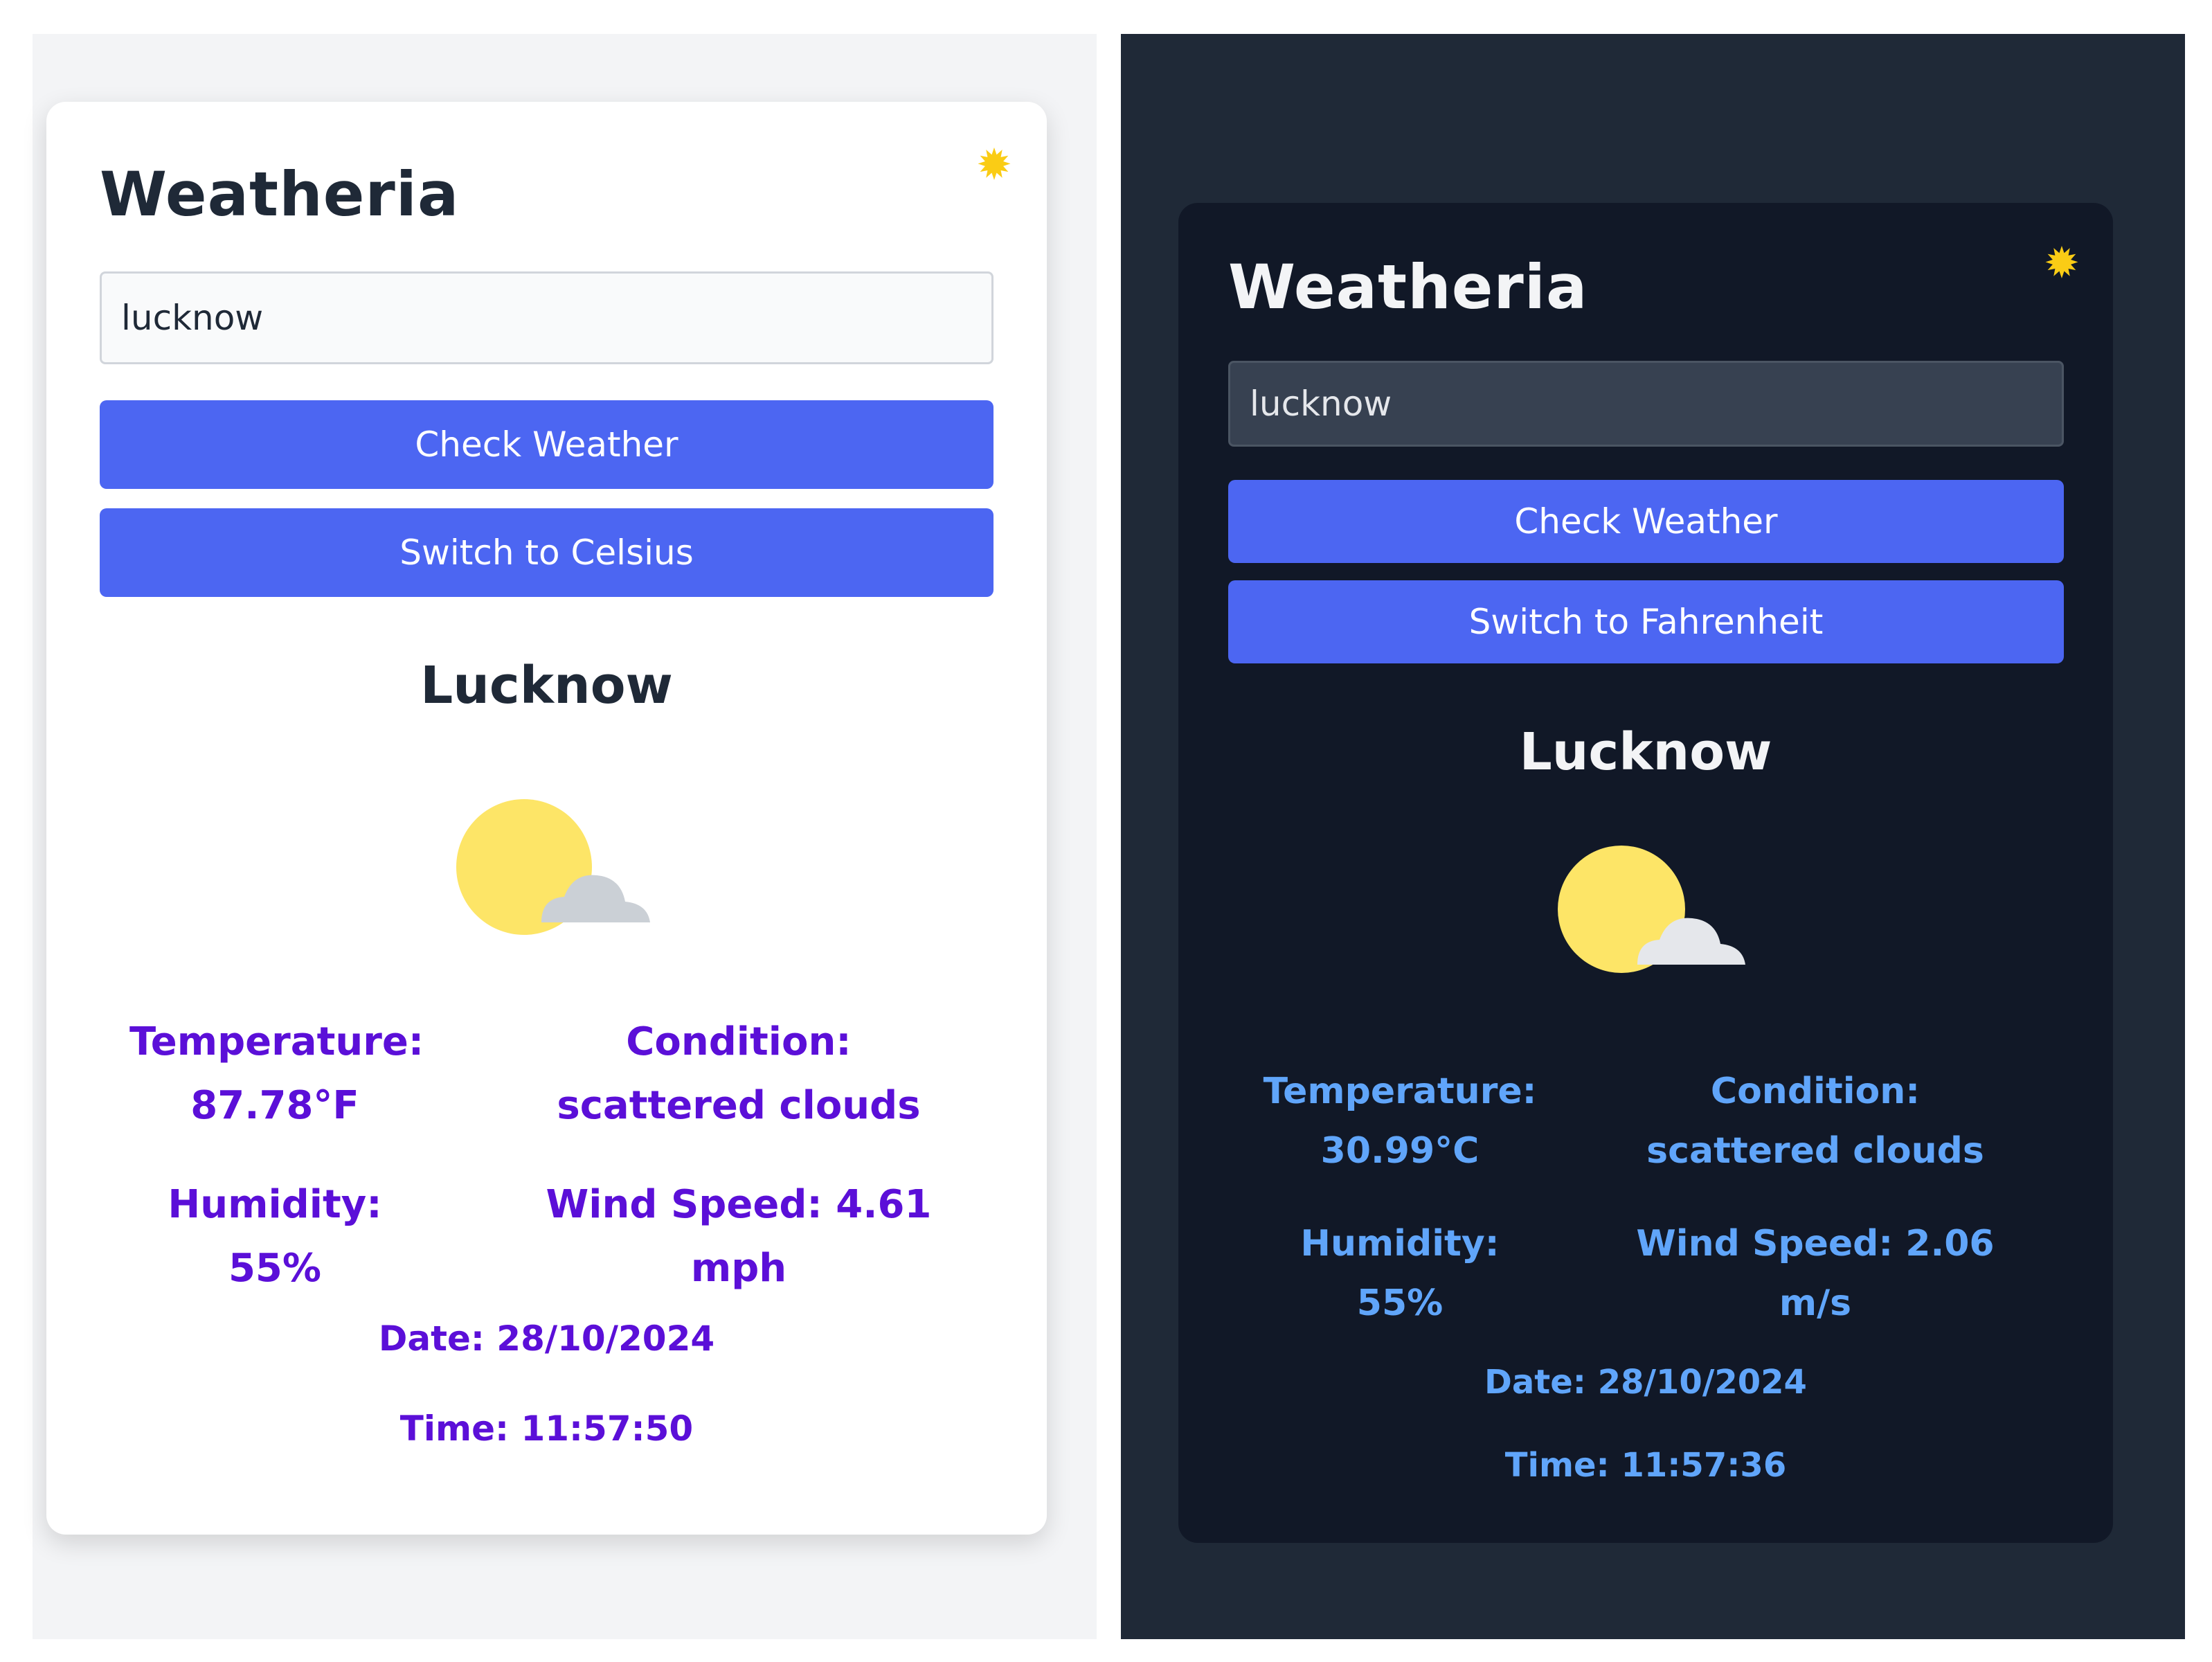 The image size is (2212, 1662). I want to click on wind-speed-text: Wind Speed: 4.61 mph, so click(739, 1236).